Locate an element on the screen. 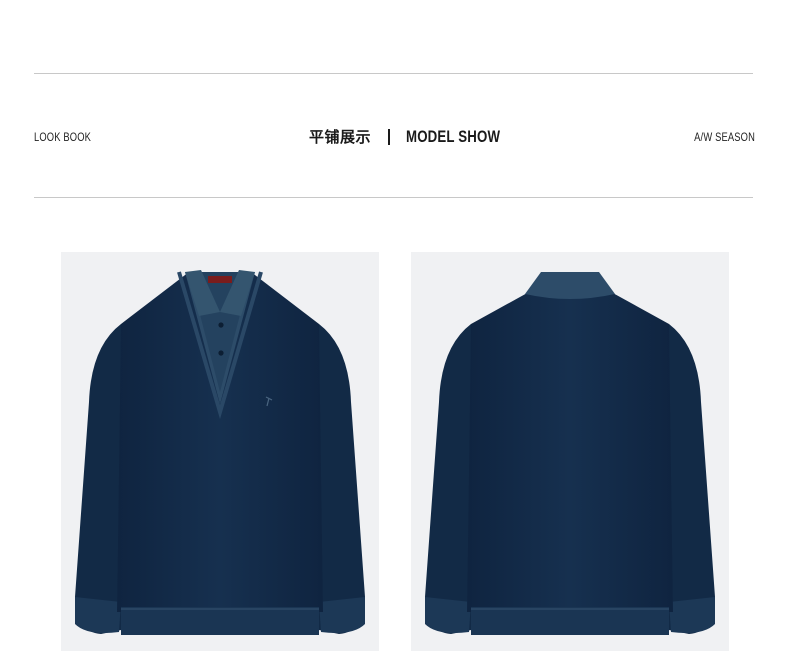 The image size is (790, 661). title-chinese: 平铺展示 is located at coordinates (340, 137).